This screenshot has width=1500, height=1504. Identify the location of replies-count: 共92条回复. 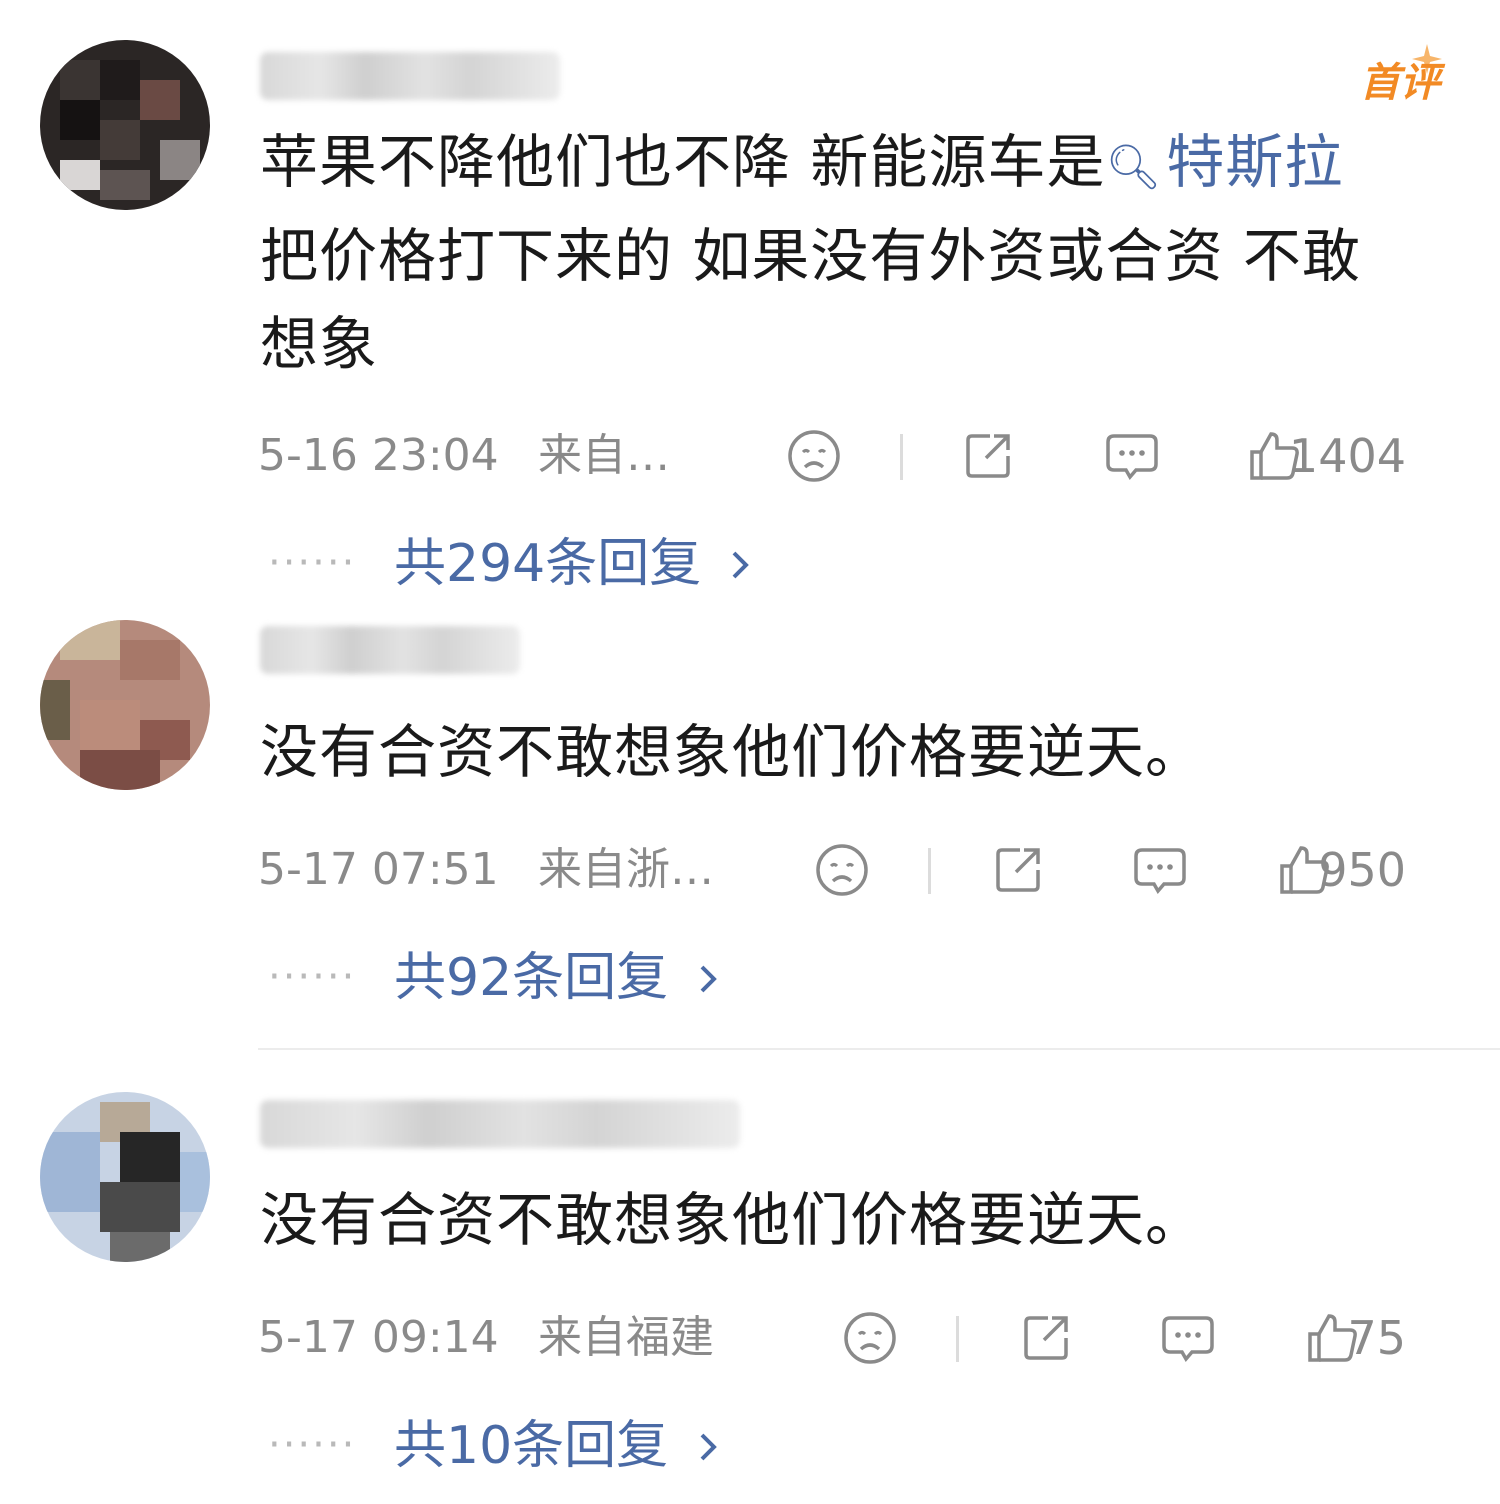
(531, 978).